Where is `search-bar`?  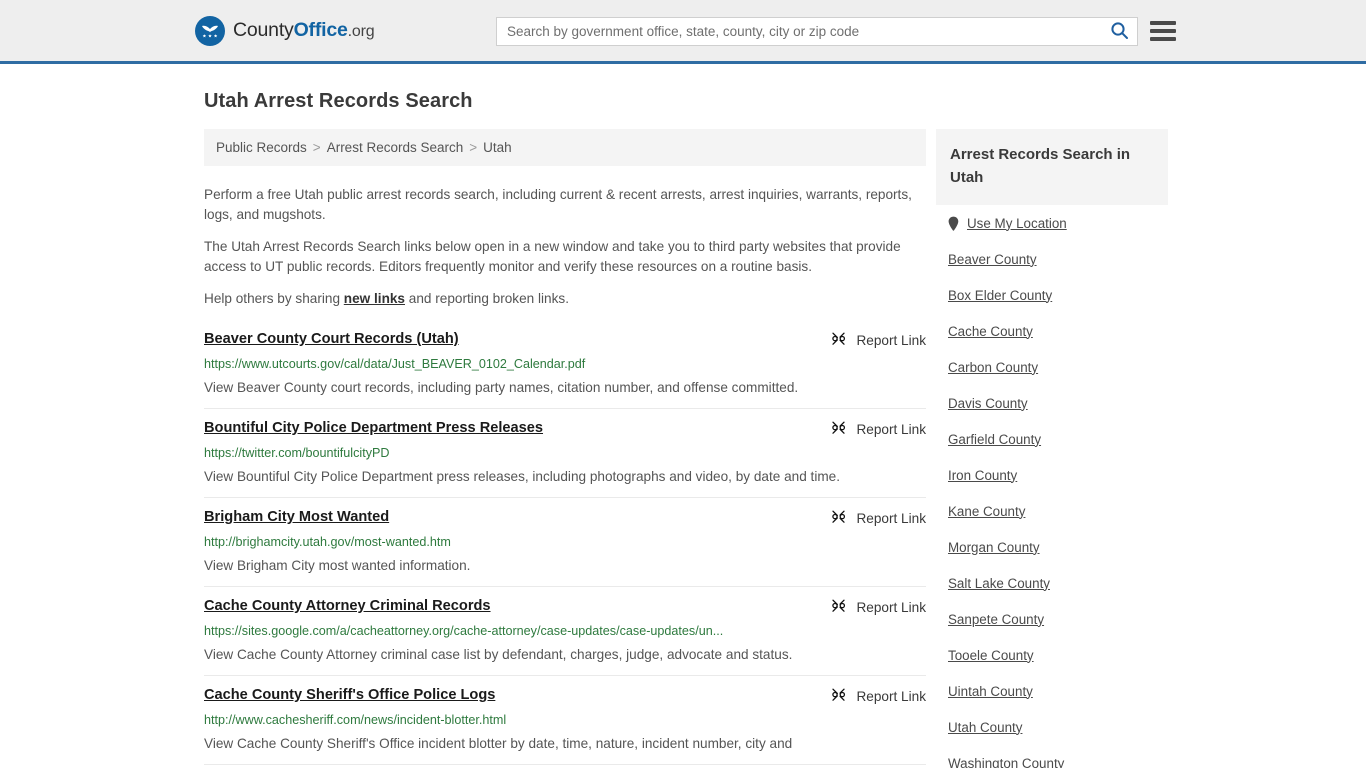 search-bar is located at coordinates (817, 31).